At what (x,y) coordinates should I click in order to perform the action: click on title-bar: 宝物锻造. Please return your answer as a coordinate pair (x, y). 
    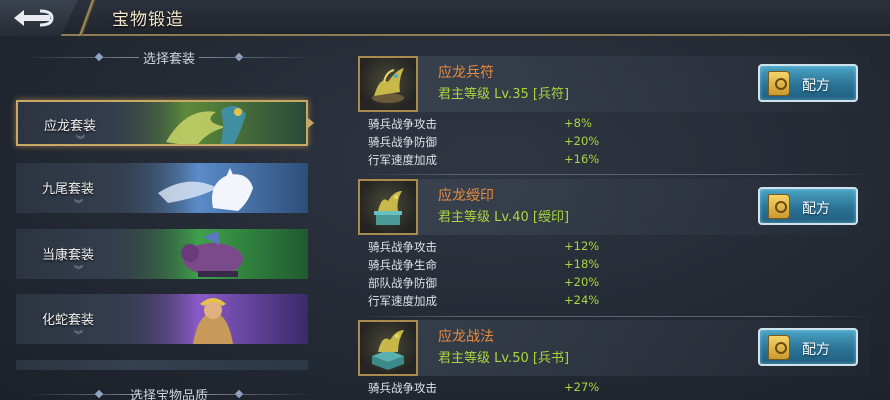
    Looking at the image, I should click on (445, 18).